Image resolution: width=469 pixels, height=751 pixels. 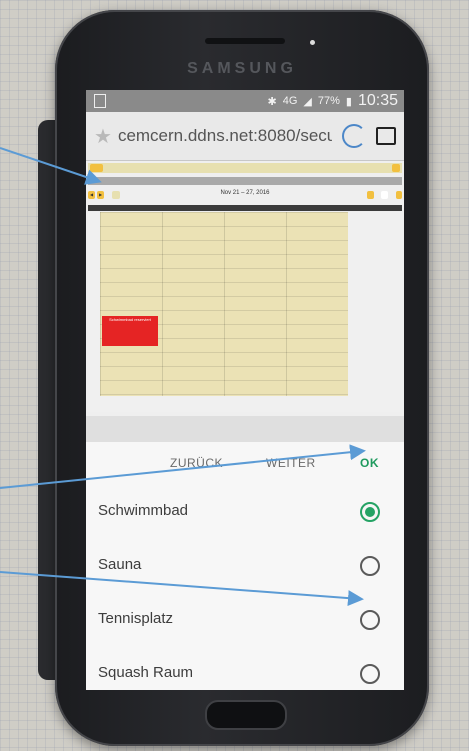 I want to click on option-label: Tennisplatz, so click(x=136, y=618).